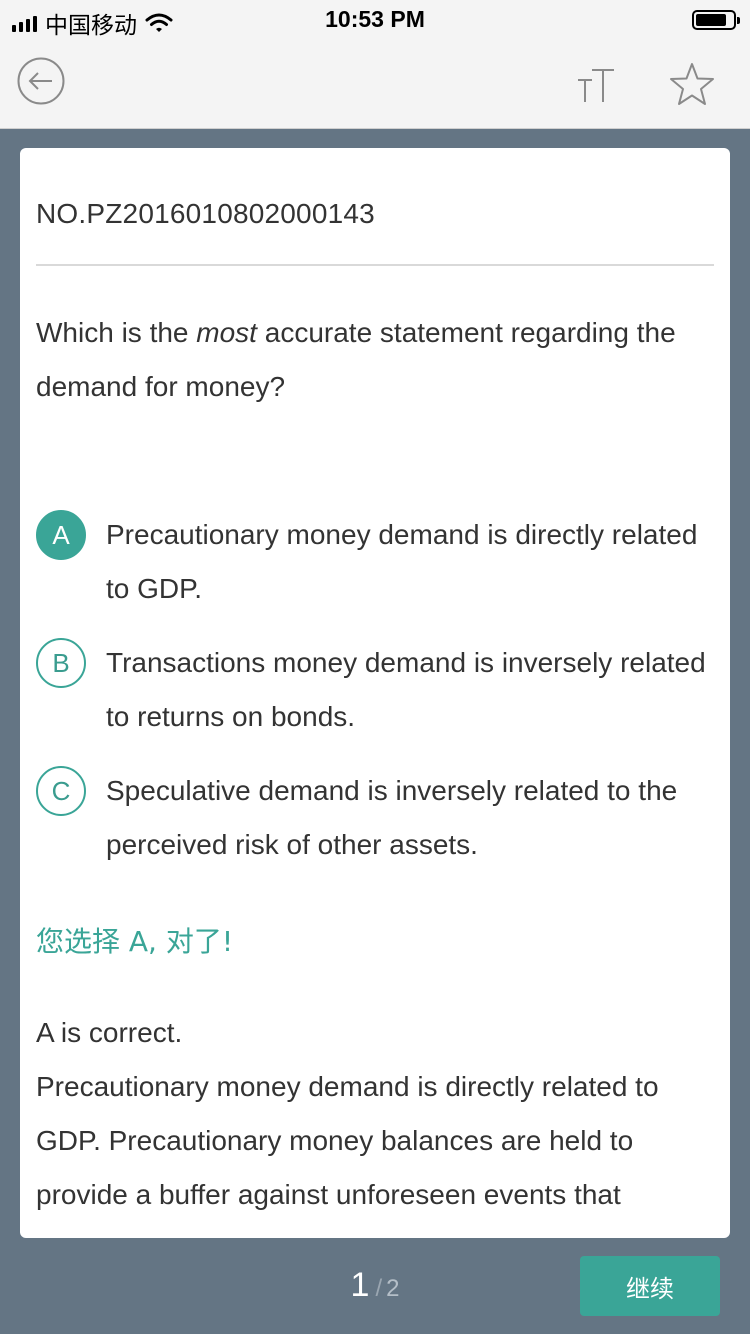 The image size is (750, 1334). Describe the element at coordinates (375, 84) in the screenshot. I see `nav-bar` at that location.